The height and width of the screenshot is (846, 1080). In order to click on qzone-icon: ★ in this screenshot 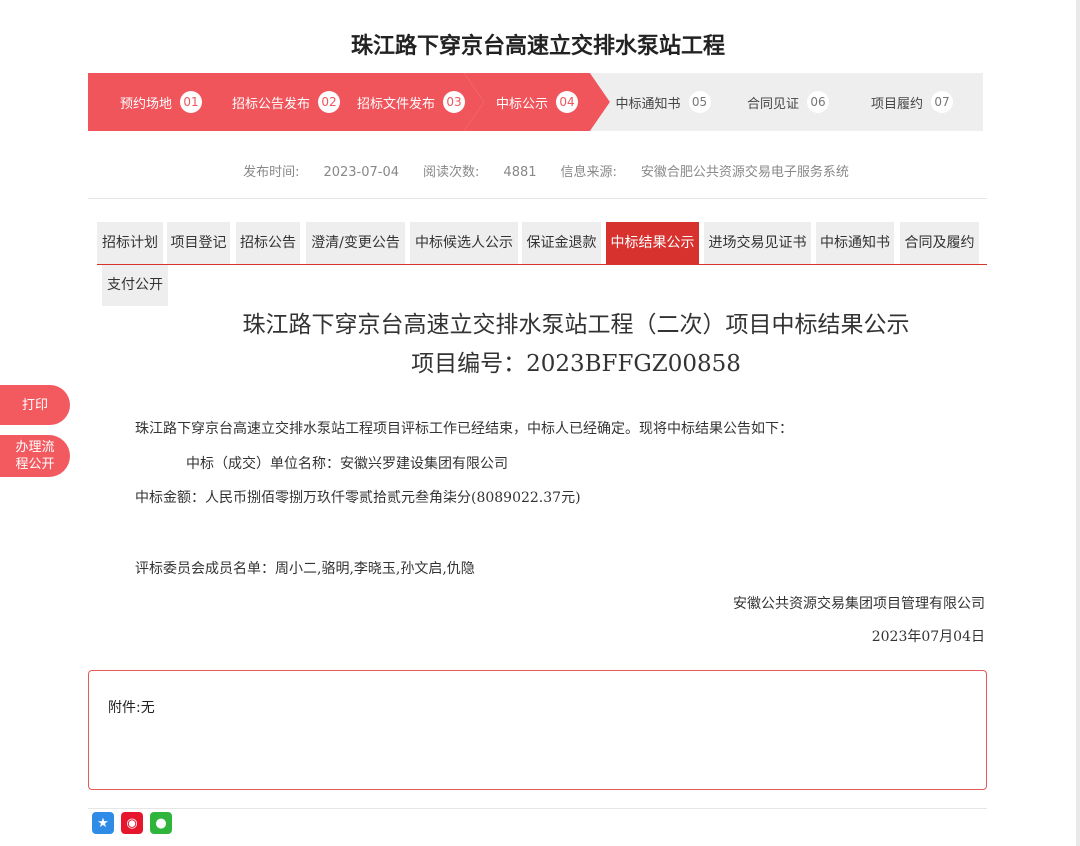, I will do `click(103, 823)`.